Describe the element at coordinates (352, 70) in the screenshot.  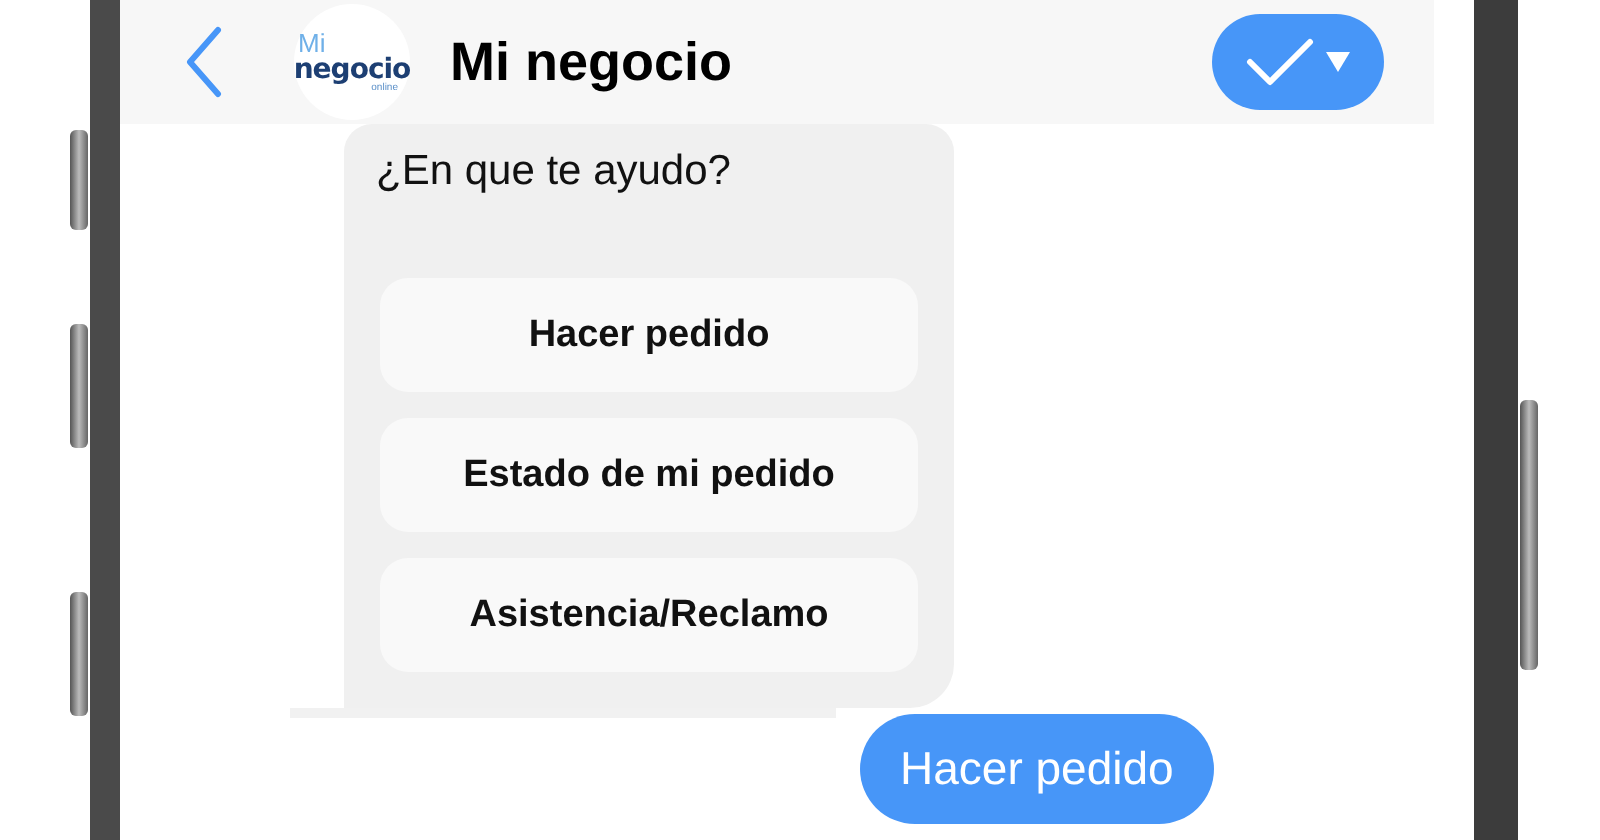
I see `logo-text: negocio` at that location.